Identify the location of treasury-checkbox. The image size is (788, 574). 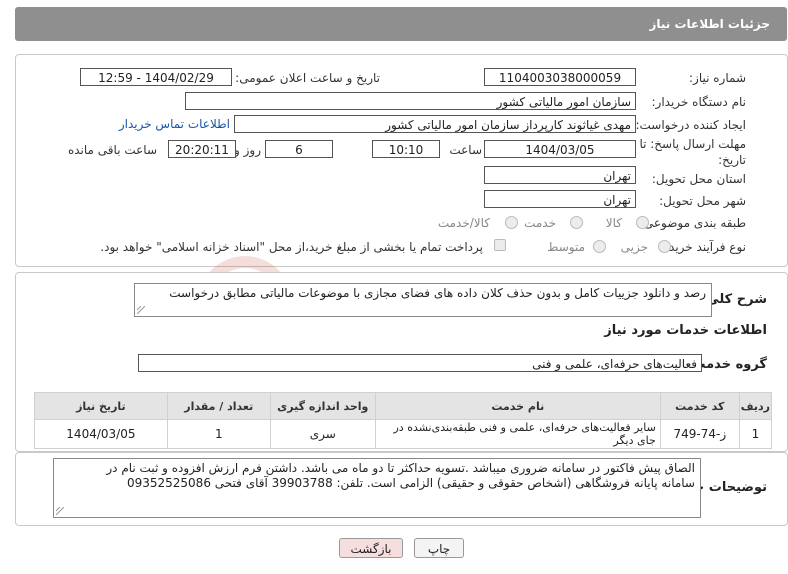
(500, 245).